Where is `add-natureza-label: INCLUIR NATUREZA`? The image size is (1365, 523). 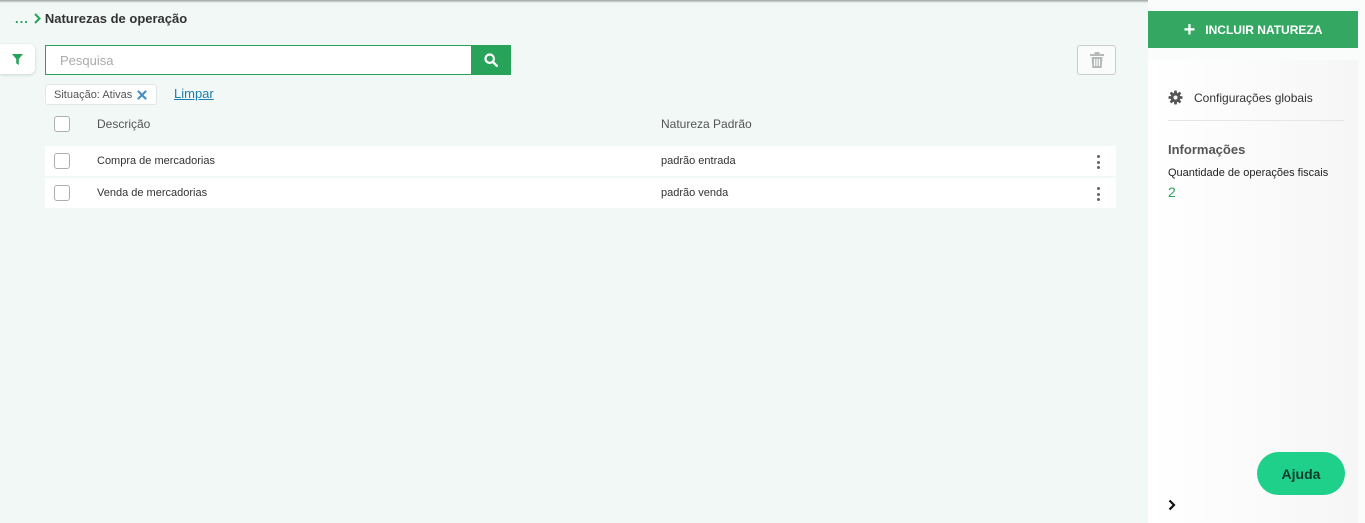
add-natureza-label: INCLUIR NATUREZA is located at coordinates (1264, 29).